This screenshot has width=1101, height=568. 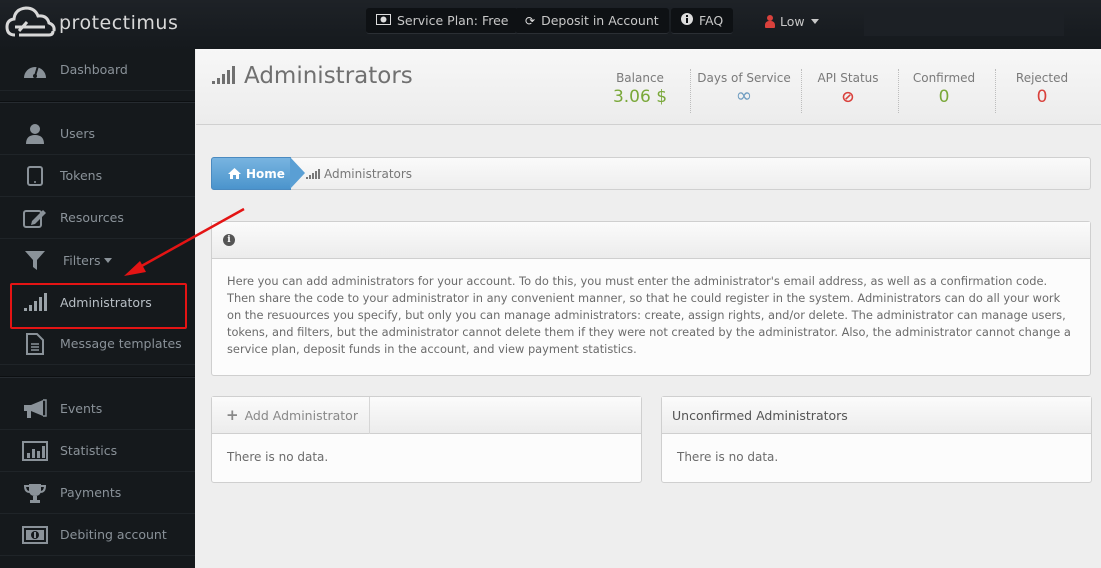 I want to click on brand-name: protectimus, so click(x=119, y=23).